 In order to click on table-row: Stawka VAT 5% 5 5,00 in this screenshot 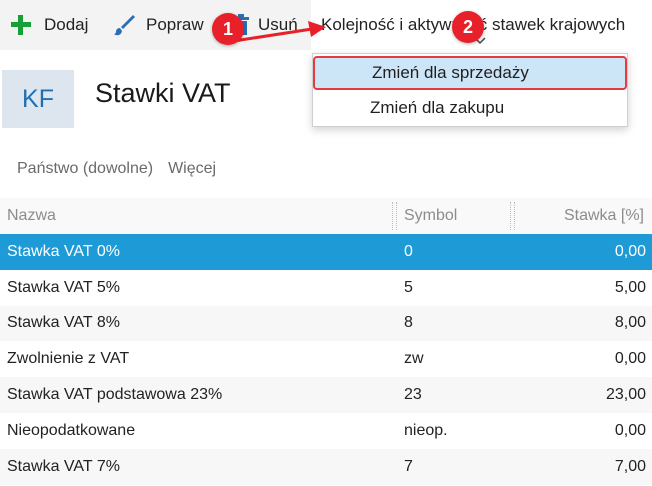, I will do `click(326, 288)`.